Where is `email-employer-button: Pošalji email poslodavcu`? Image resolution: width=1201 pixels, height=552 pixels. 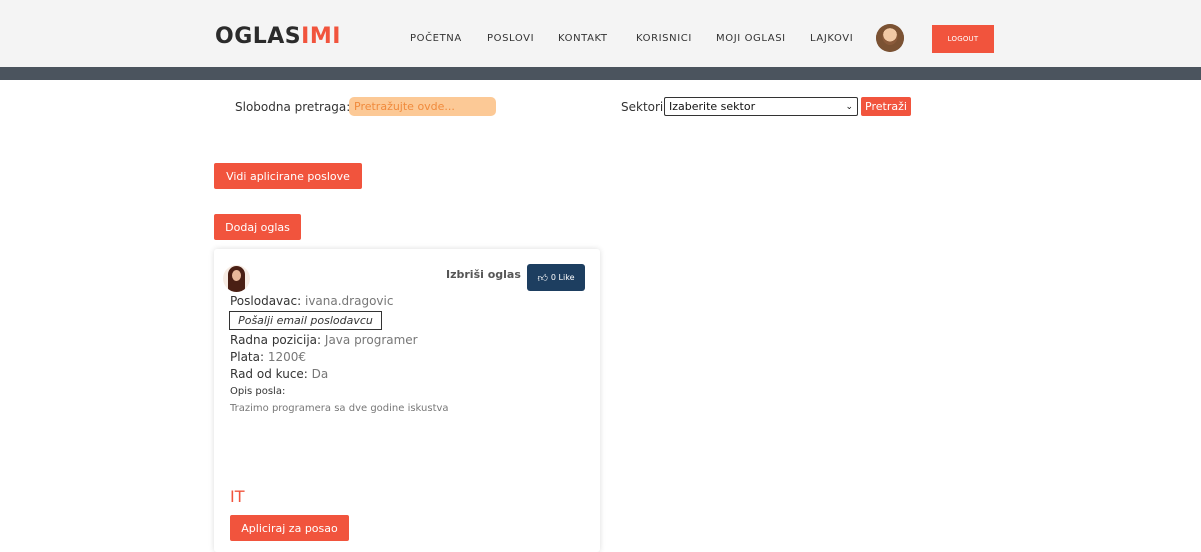
email-employer-button: Pošalji email poslodavcu is located at coordinates (305, 320).